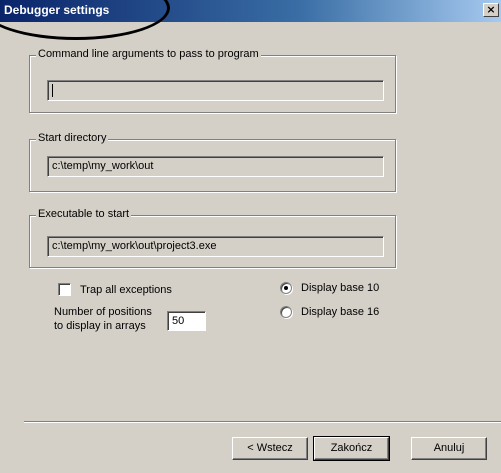 Image resolution: width=501 pixels, height=473 pixels. What do you see at coordinates (340, 288) in the screenshot?
I see `display-base-10-label: Display base 10` at bounding box center [340, 288].